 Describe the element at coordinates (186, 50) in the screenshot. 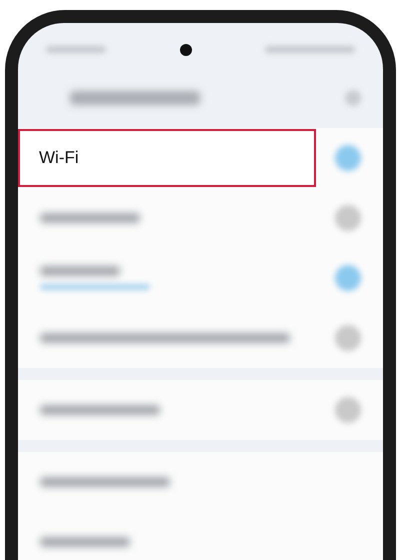

I see `camera-icon` at that location.